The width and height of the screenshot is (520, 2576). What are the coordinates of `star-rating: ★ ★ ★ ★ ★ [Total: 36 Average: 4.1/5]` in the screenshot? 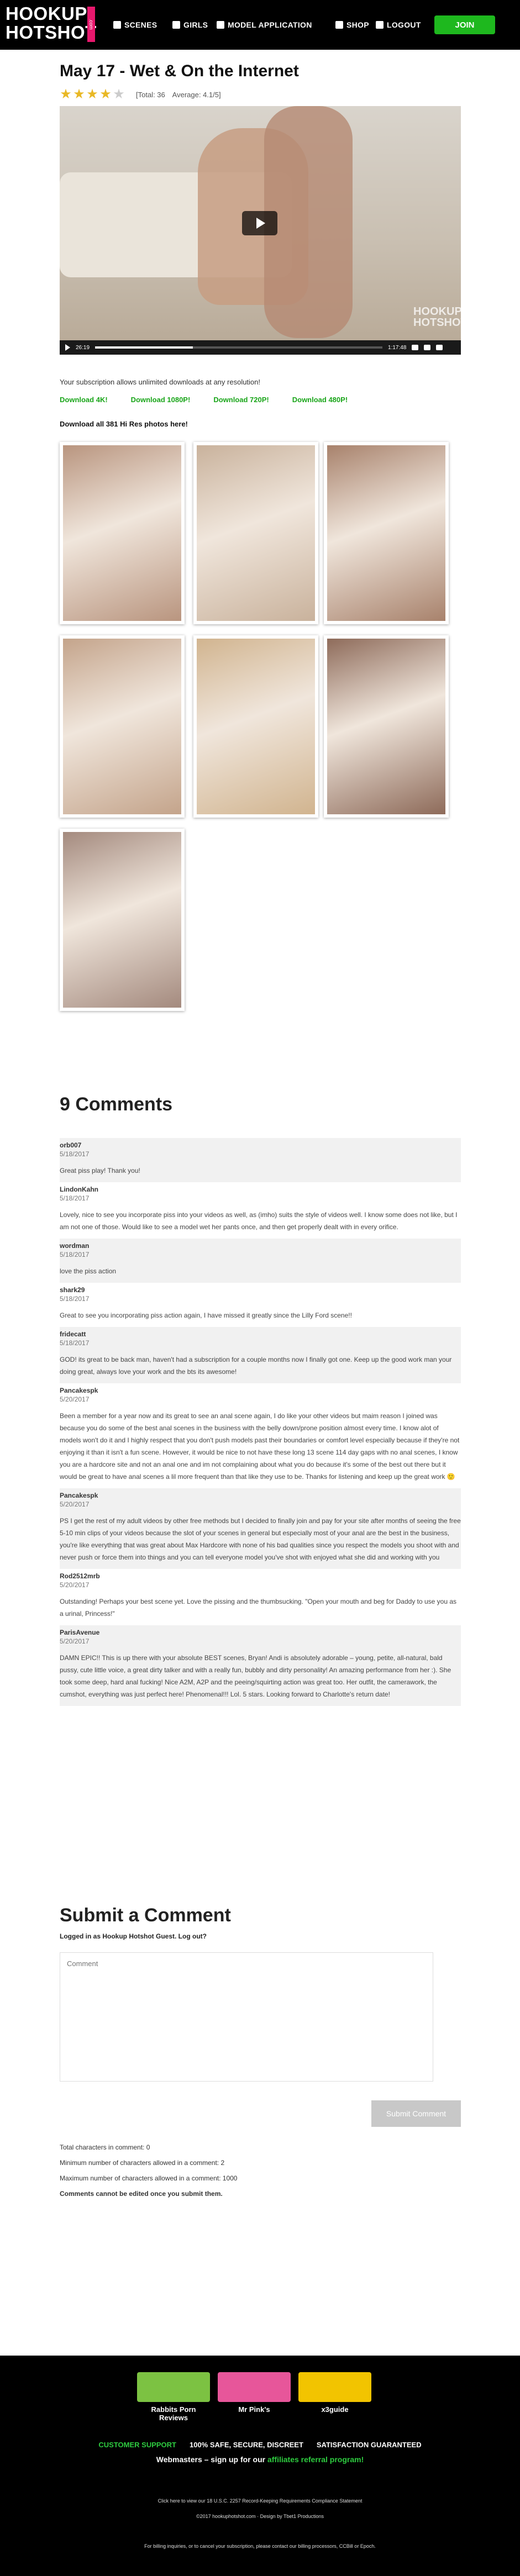 It's located at (143, 95).